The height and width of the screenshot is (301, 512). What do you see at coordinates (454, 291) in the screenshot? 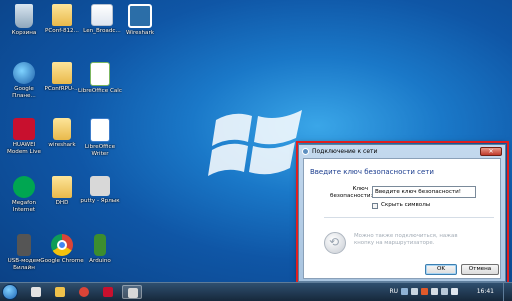
I see `volume-icon` at bounding box center [454, 291].